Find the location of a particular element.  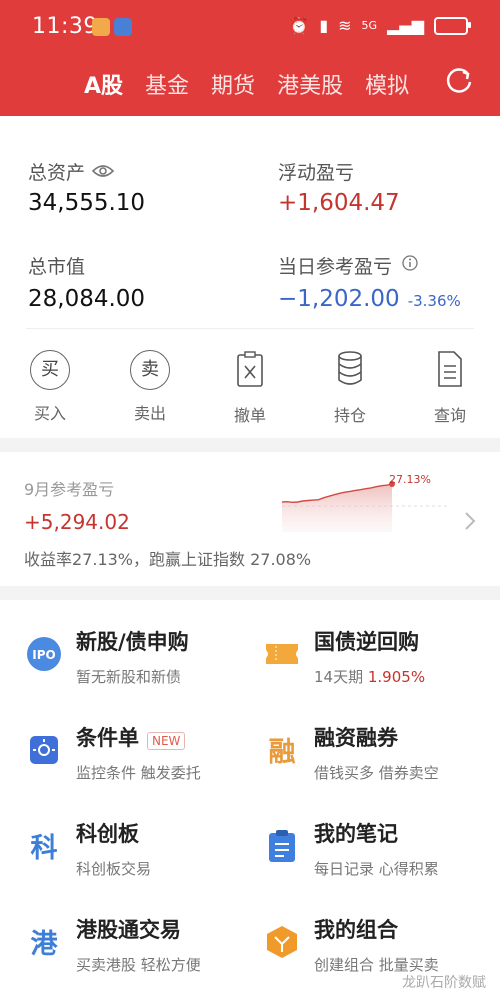

star-market-icon-text: 科 is located at coordinates (44, 848).